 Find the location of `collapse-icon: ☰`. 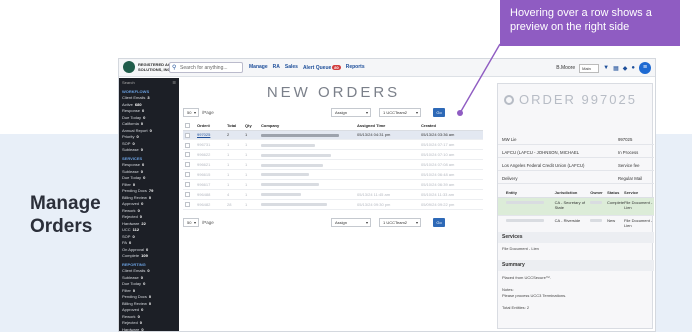

collapse-icon: ☰ is located at coordinates (174, 83).